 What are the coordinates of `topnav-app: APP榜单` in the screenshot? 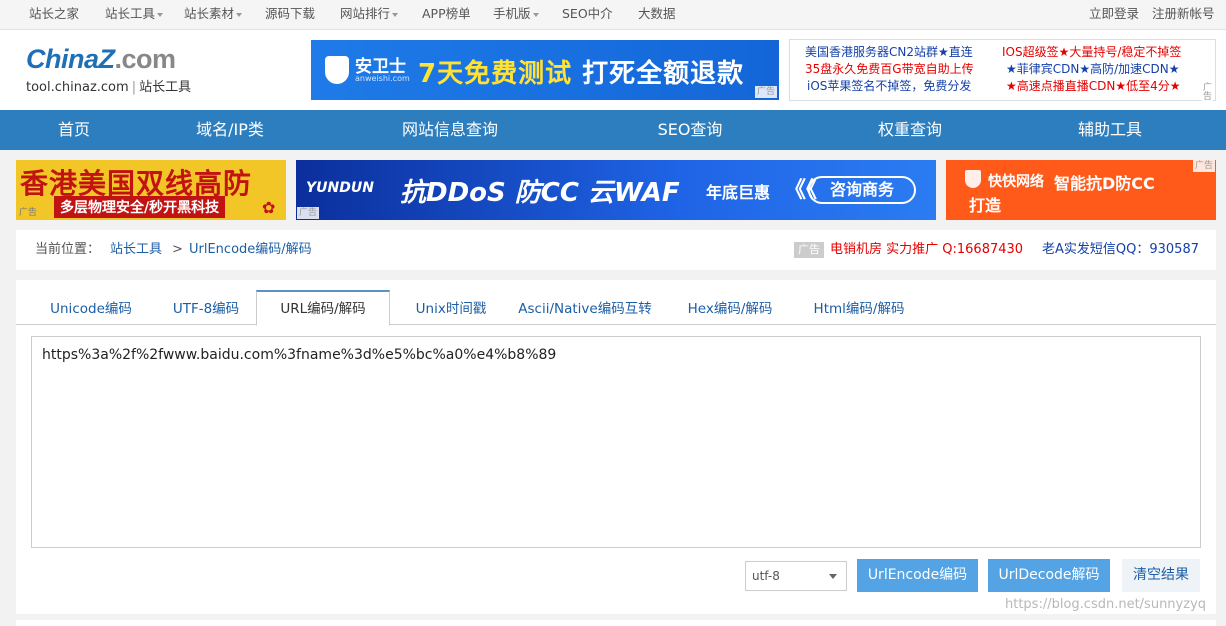 It's located at (446, 15).